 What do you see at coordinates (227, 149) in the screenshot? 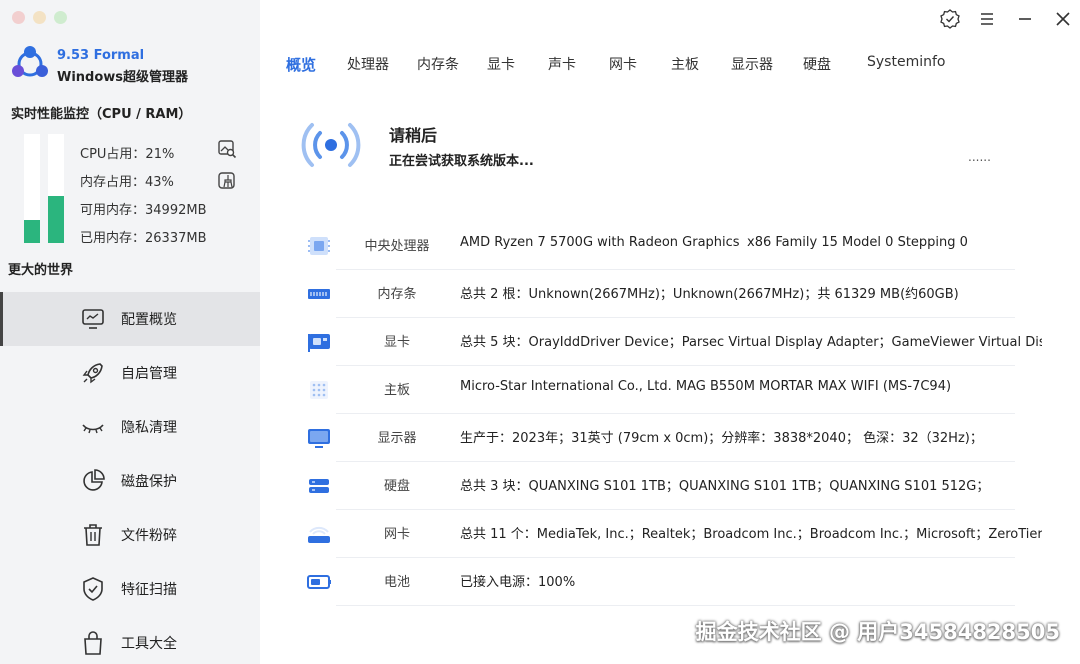
I see `image-search-icon` at bounding box center [227, 149].